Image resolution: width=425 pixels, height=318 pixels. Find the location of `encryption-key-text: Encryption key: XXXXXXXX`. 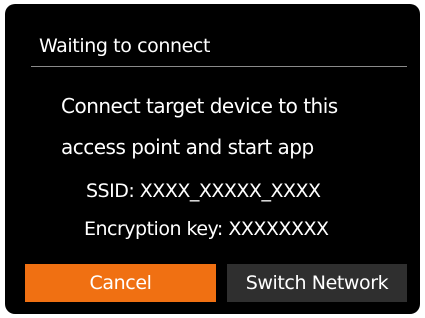

encryption-key-text: Encryption key: XXXXXXXX is located at coordinates (206, 229).